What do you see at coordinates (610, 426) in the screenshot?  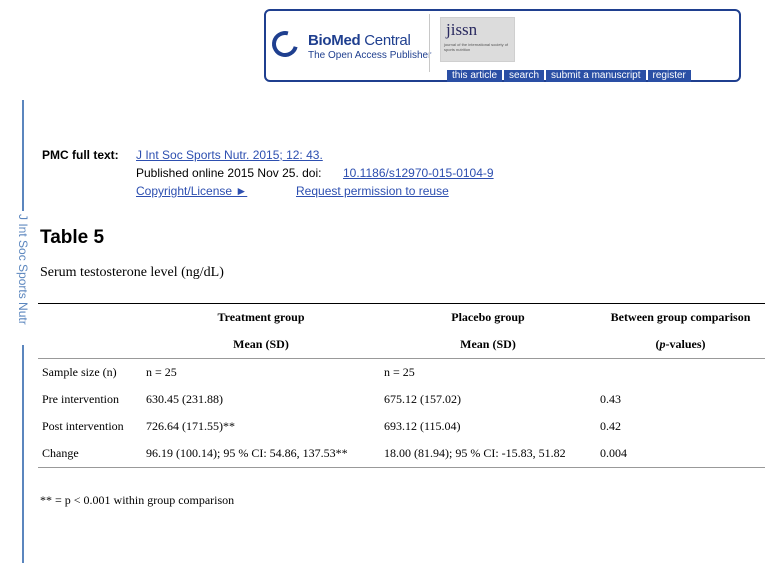 I see `table-cell: 0.42` at bounding box center [610, 426].